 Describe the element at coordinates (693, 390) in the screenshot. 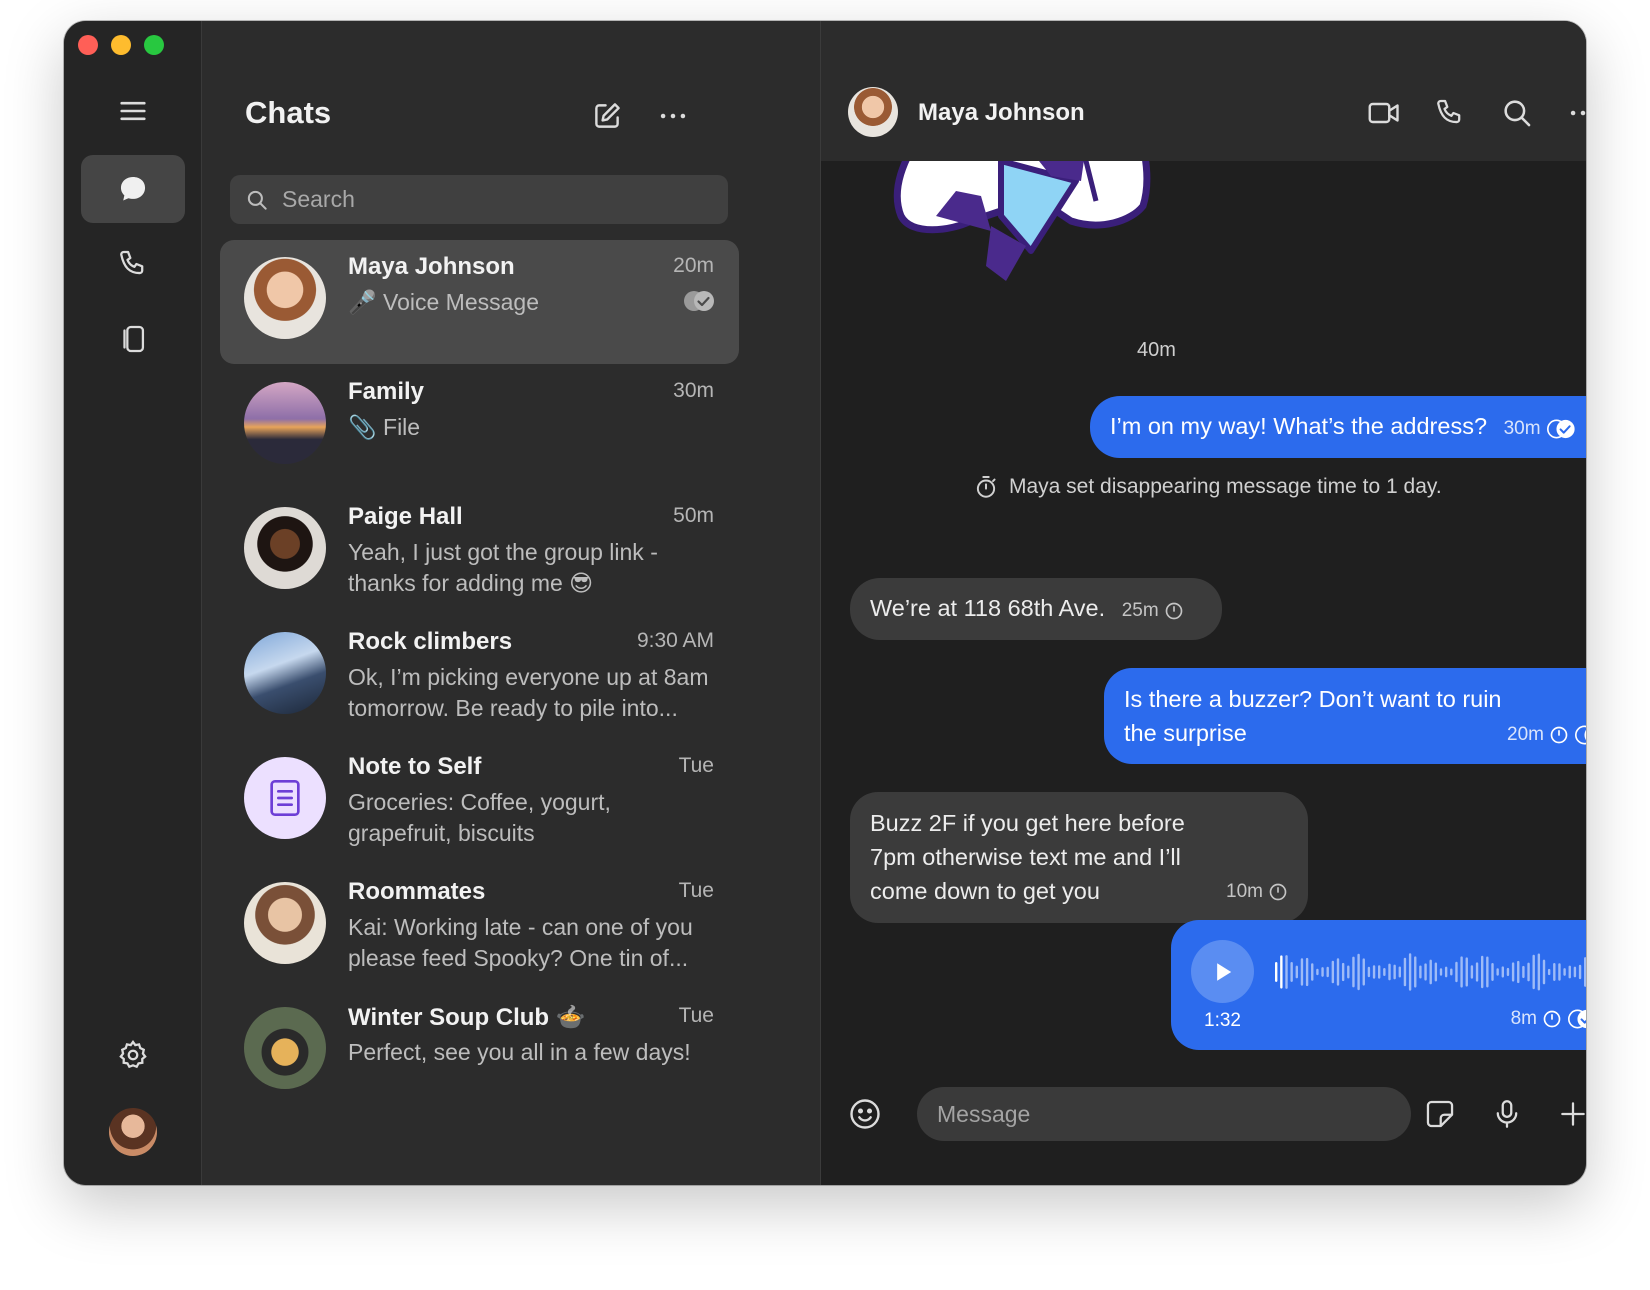

I see `chat-time: 30m` at that location.